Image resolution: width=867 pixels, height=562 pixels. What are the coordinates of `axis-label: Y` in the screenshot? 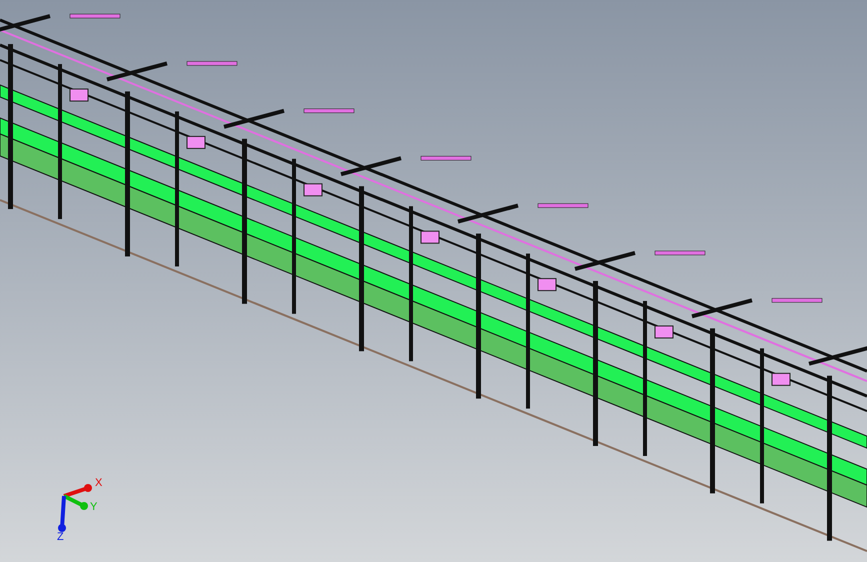 It's located at (94, 507).